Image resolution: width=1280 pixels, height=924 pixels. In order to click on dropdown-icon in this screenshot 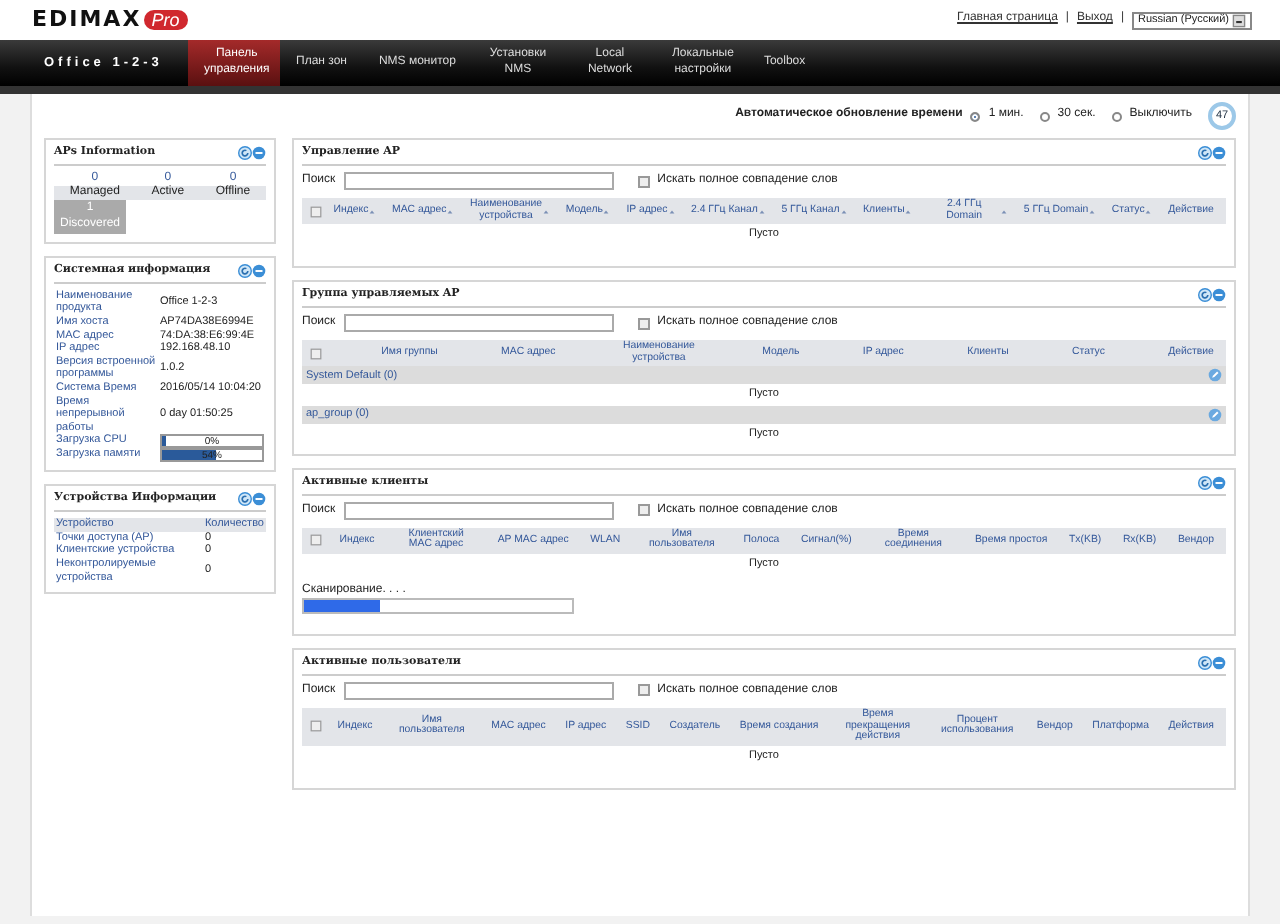, I will do `click(1239, 20)`.